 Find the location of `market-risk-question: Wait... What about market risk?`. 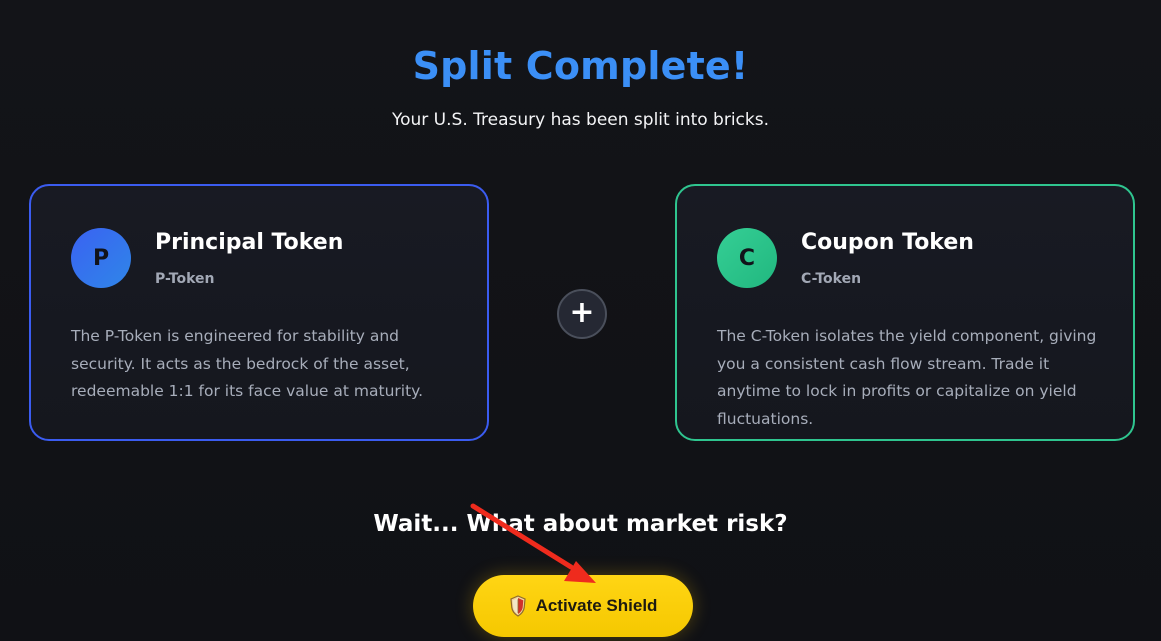

market-risk-question: Wait... What about market risk? is located at coordinates (580, 524).